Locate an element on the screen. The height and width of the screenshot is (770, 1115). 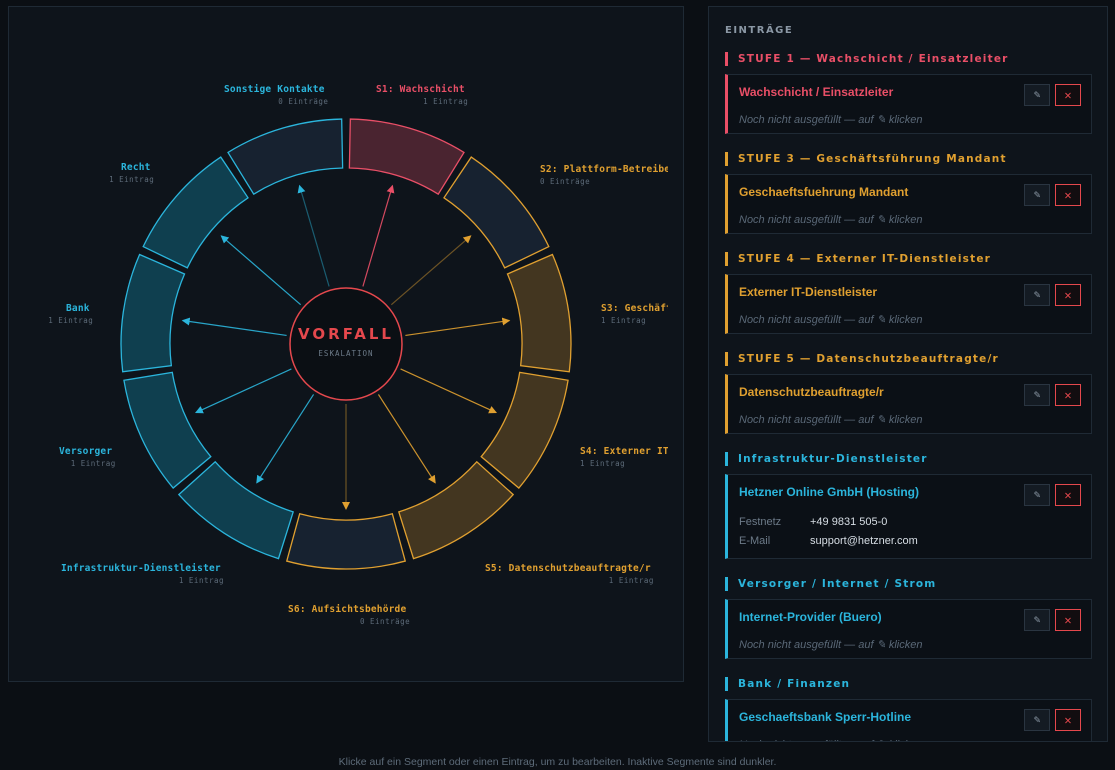
entry-name: Hetzner Online GmbH (Hosting) is located at coordinates (829, 492).